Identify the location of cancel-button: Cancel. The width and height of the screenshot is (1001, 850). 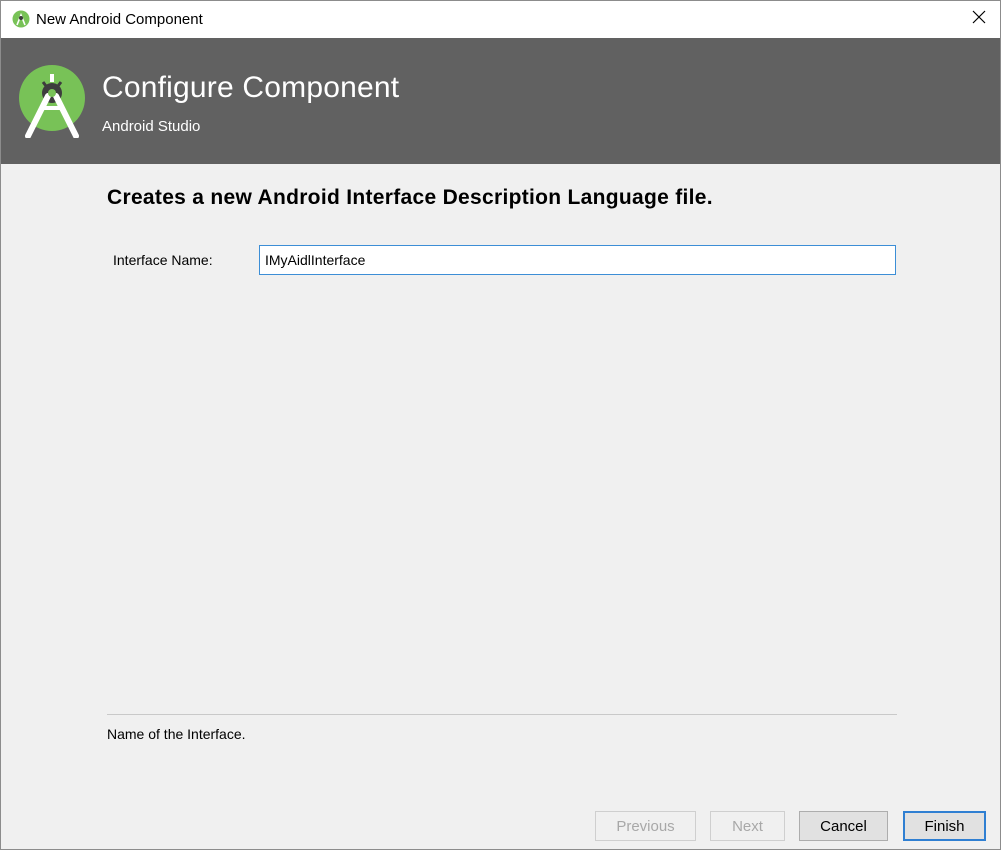
(843, 826).